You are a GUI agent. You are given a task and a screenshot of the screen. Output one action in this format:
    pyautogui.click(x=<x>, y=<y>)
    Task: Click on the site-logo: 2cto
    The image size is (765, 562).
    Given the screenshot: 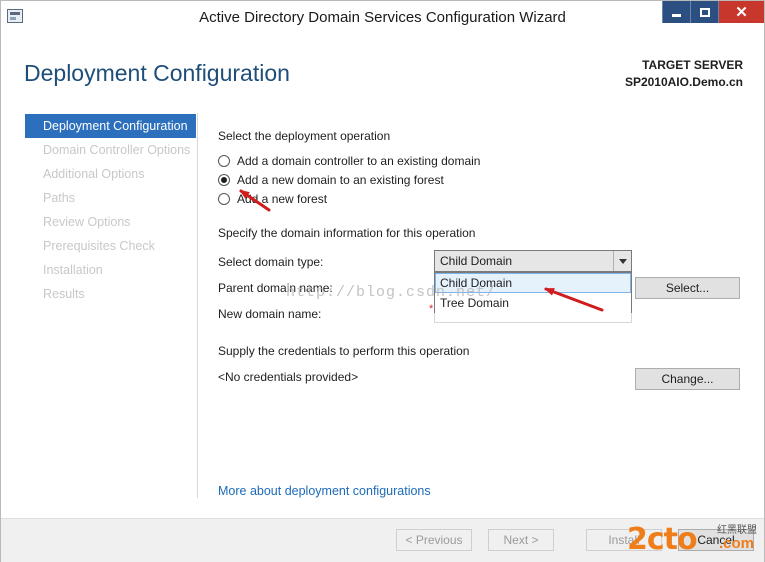 What is the action you would take?
    pyautogui.click(x=662, y=539)
    